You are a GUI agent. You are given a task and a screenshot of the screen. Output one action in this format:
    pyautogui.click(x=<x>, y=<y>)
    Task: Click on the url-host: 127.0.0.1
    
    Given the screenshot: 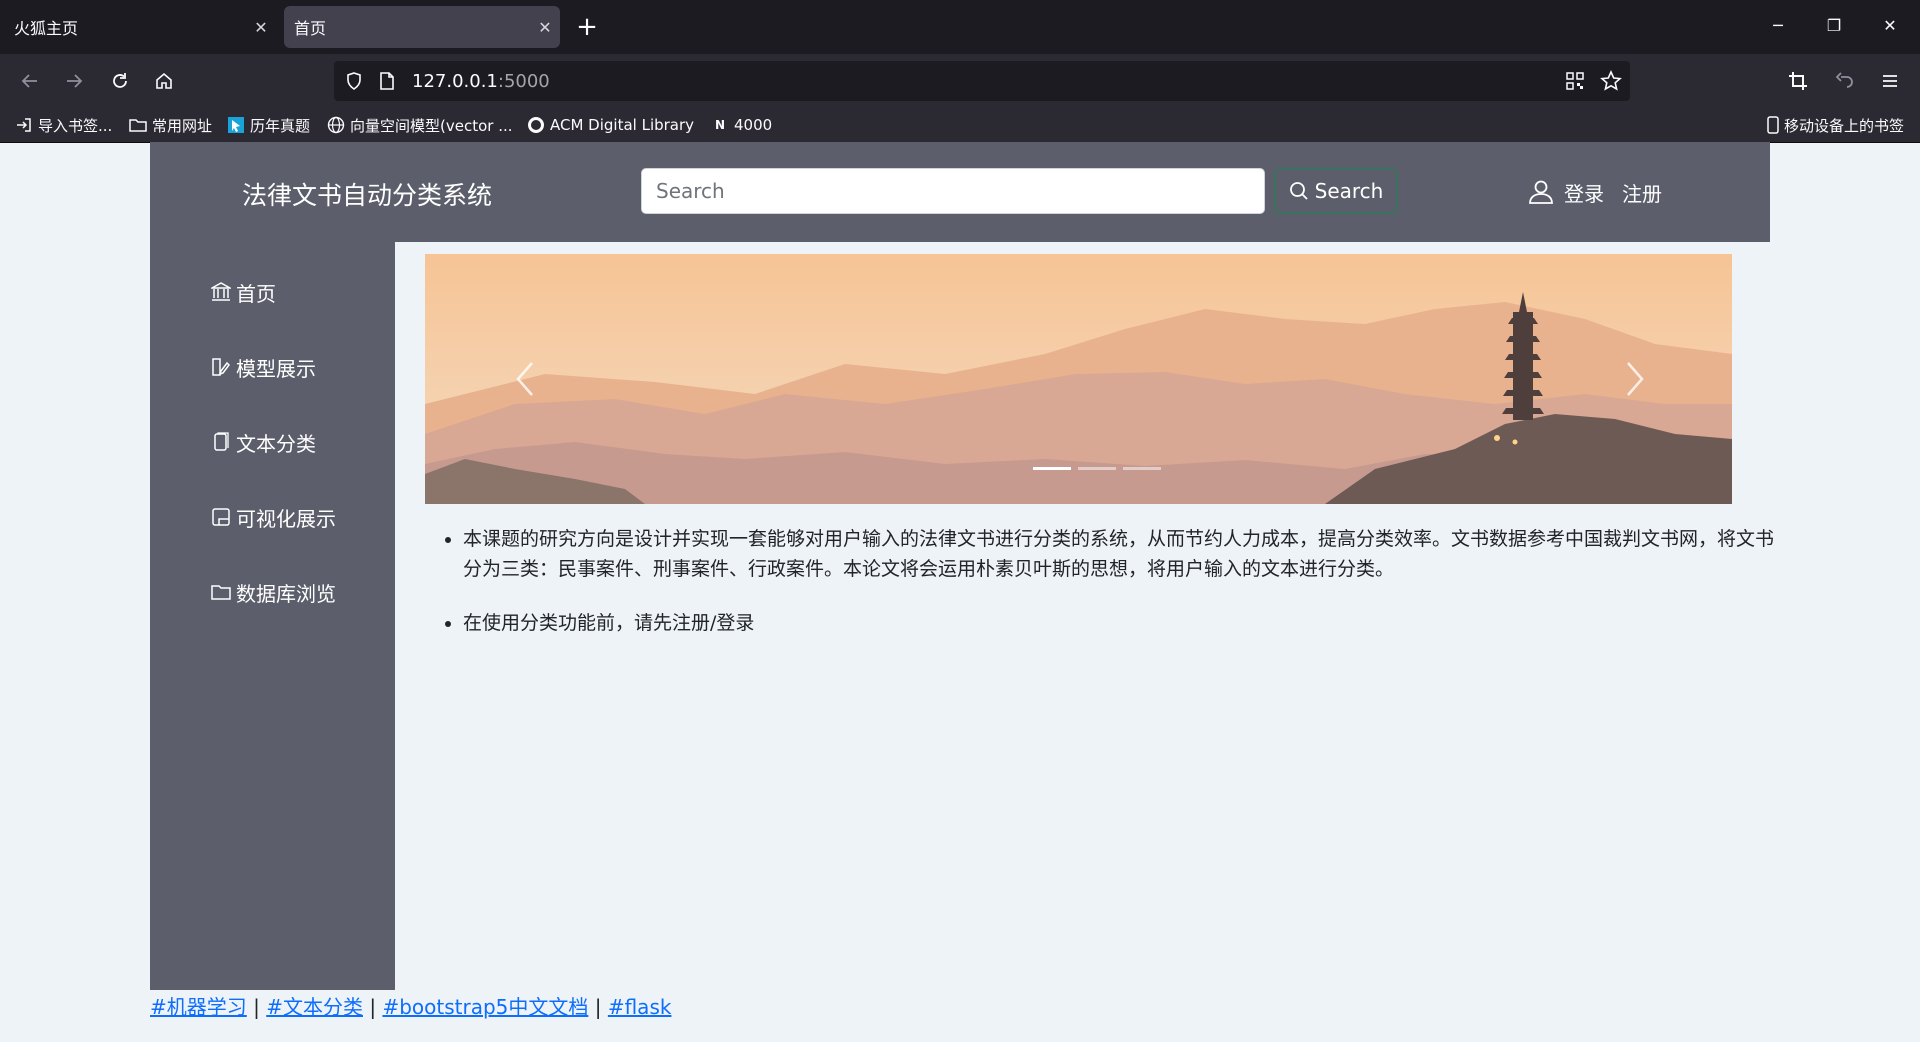 What is the action you would take?
    pyautogui.click(x=455, y=81)
    